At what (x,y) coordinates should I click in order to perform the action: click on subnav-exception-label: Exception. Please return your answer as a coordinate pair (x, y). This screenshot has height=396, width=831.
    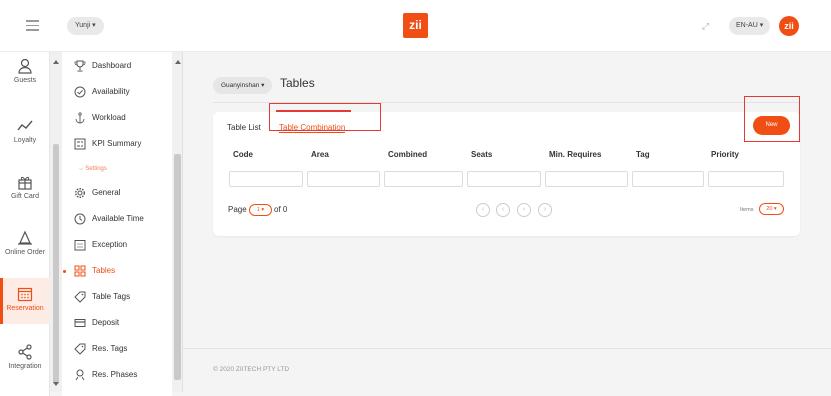
    Looking at the image, I should click on (110, 244).